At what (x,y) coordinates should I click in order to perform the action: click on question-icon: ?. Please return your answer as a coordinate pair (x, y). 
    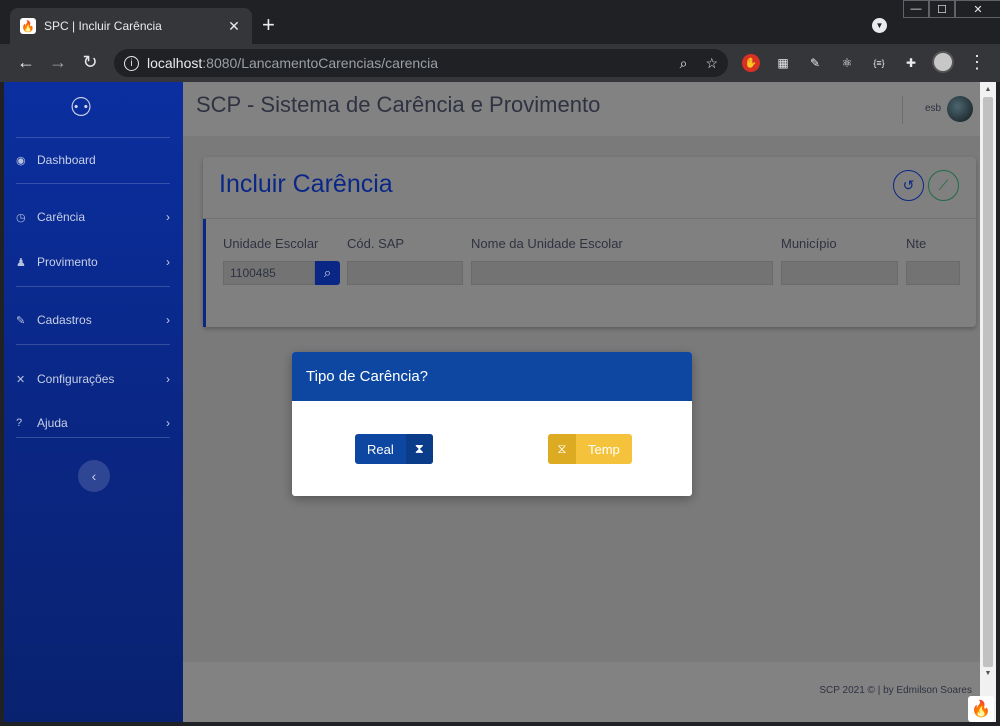
    Looking at the image, I should click on (19, 423).